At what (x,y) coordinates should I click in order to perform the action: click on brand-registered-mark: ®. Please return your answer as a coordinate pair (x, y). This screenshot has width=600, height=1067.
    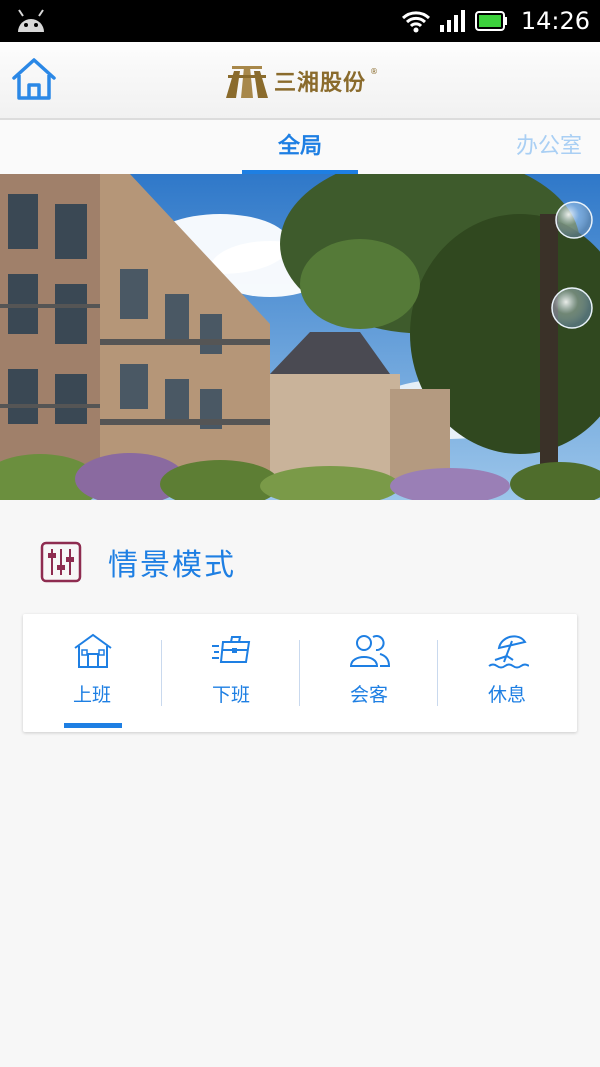
    Looking at the image, I should click on (374, 71).